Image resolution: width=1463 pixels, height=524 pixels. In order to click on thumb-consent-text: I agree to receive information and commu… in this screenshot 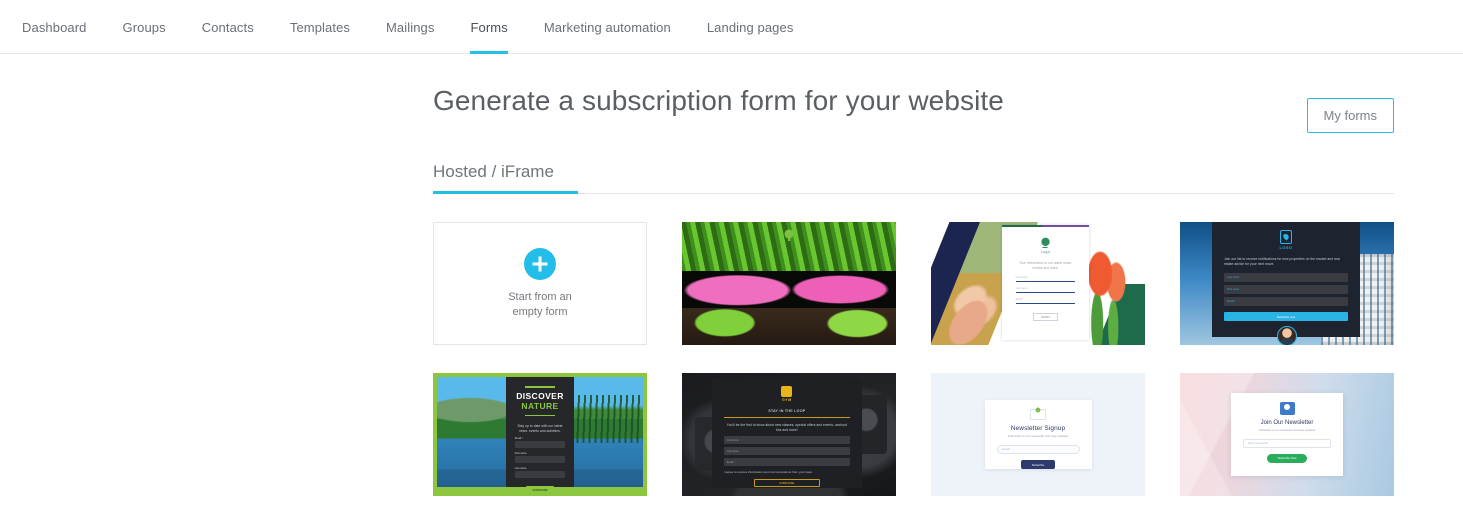, I will do `click(768, 472)`.